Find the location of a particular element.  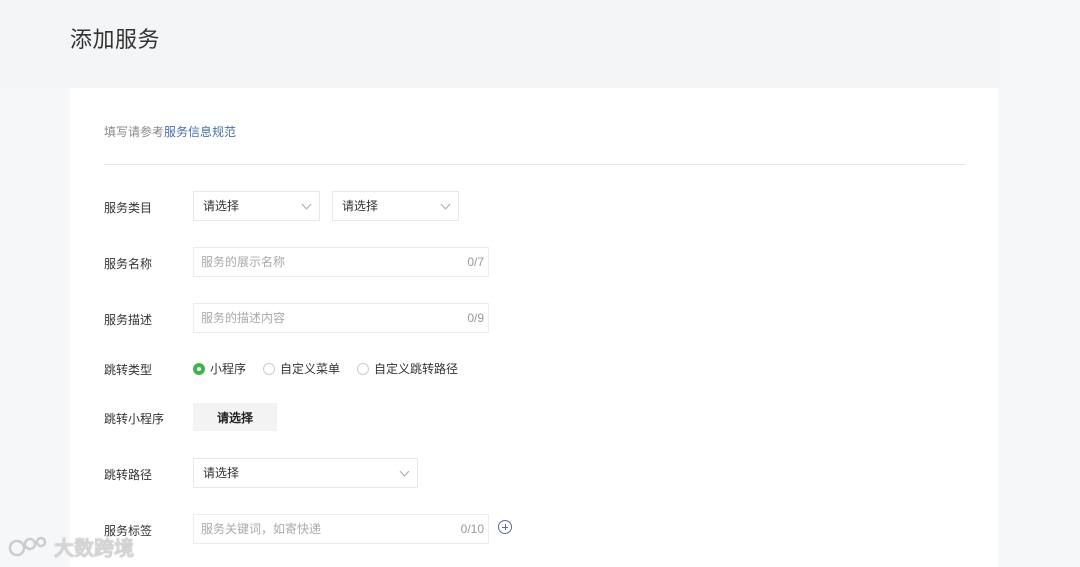

radio-custom-path: 自定义跳转路径 is located at coordinates (407, 368).